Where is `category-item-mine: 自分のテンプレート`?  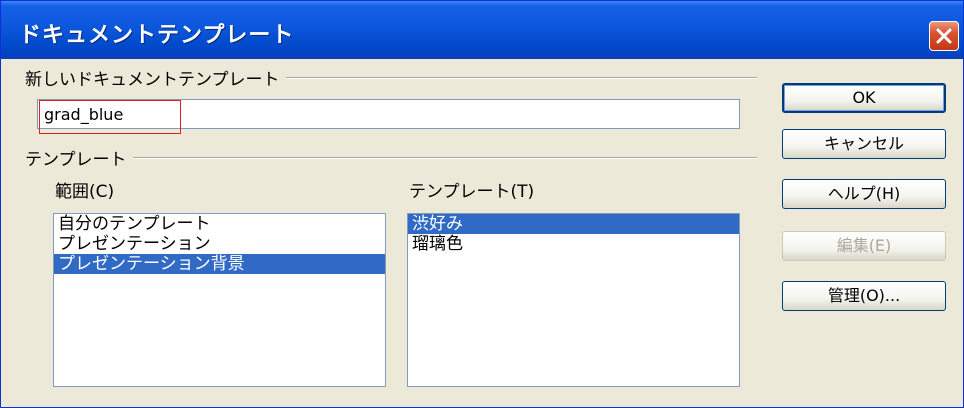 category-item-mine: 自分のテンプレート is located at coordinates (219, 224).